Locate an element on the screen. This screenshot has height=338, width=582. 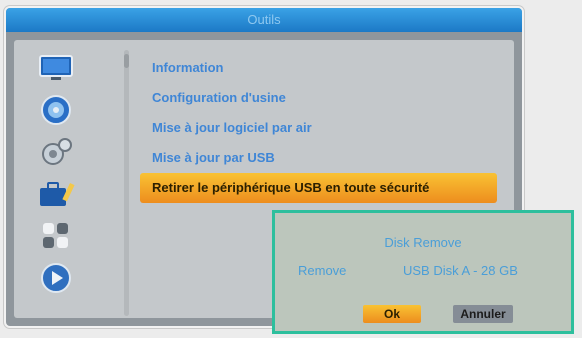
media-player-icon is located at coordinates (56, 278).